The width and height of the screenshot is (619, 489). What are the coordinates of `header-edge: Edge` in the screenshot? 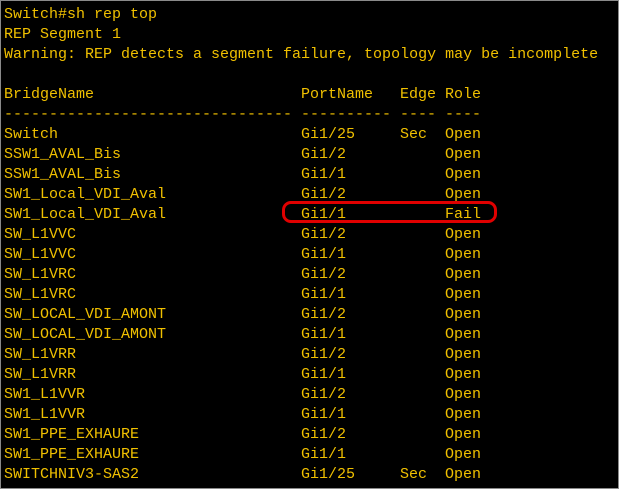 It's located at (418, 94).